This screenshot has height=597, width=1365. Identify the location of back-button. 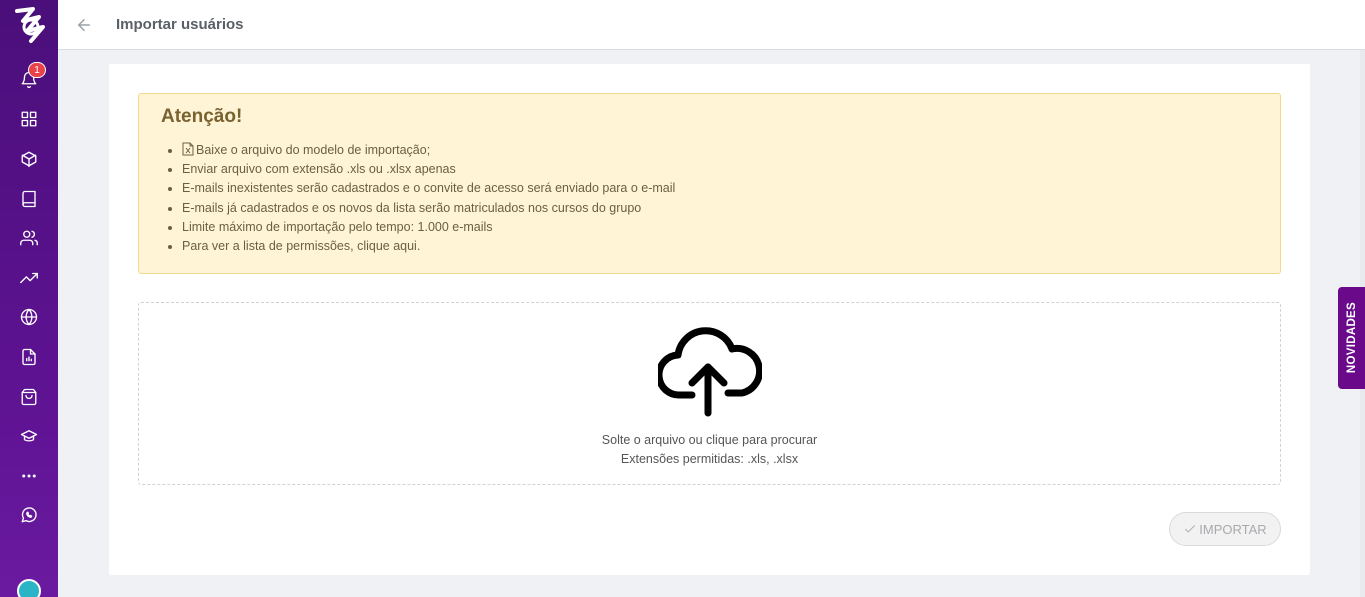
(84, 25).